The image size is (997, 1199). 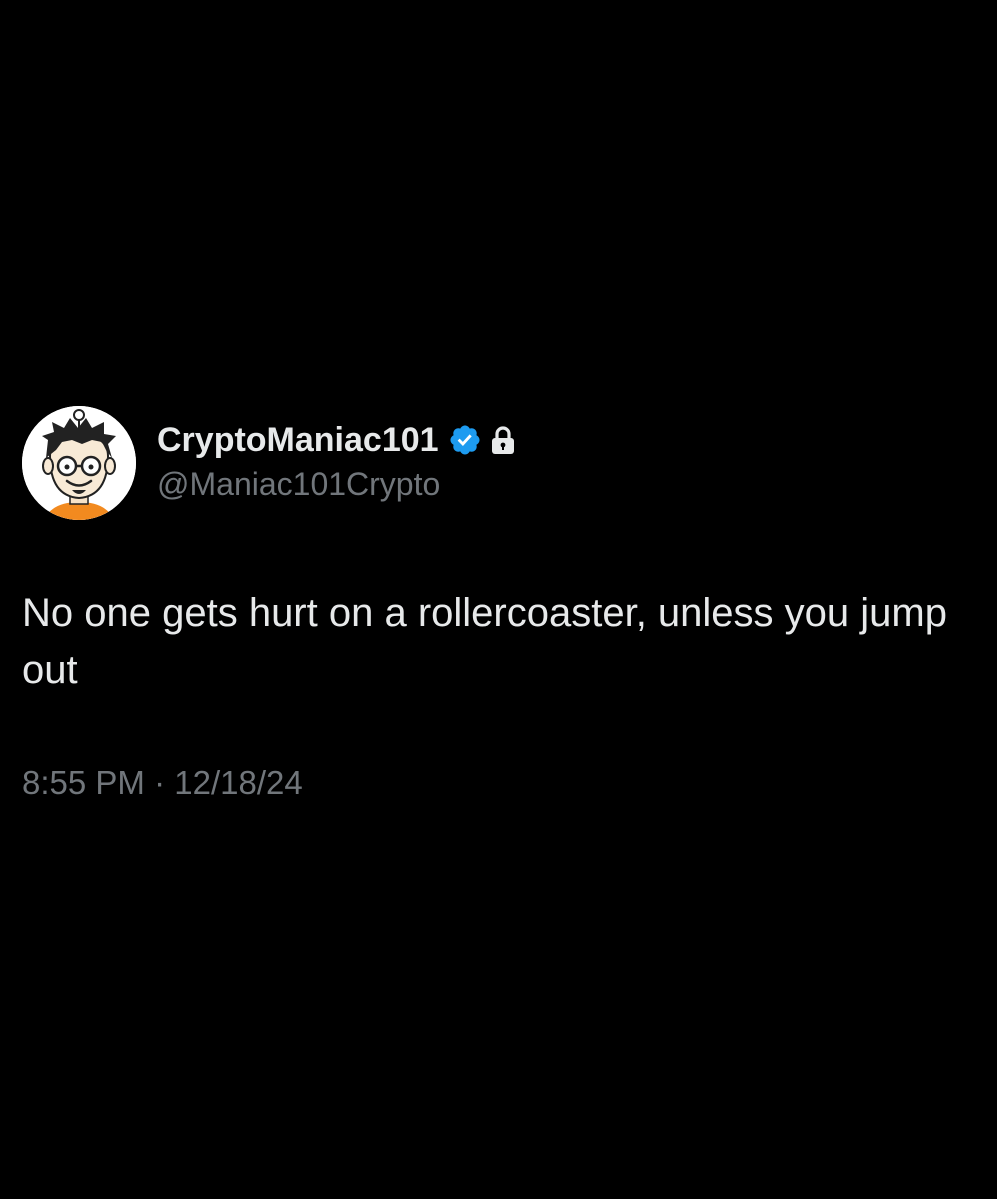 What do you see at coordinates (238, 782) in the screenshot?
I see `tweet-date: 12/18/24` at bounding box center [238, 782].